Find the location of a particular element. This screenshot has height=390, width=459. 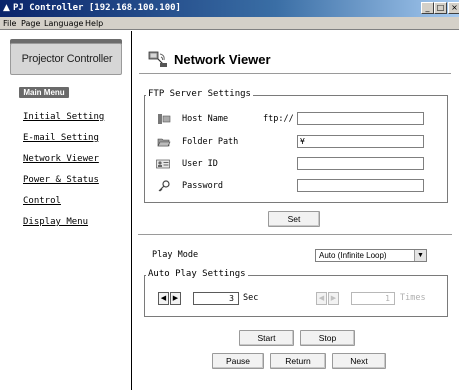

window-title: PJ Controller [192.168.100.100] is located at coordinates (97, 8).